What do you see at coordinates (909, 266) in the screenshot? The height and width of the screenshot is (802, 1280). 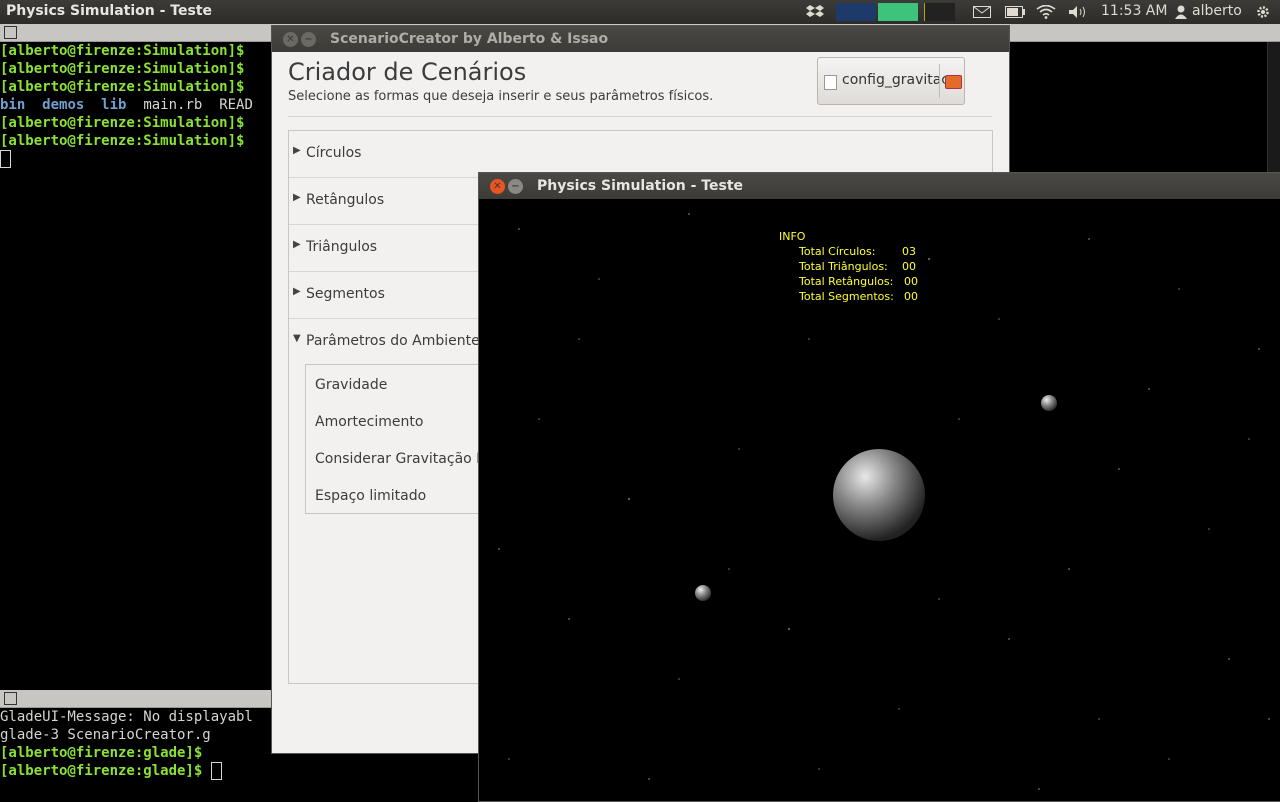 I see `info-value-triangles: 00` at bounding box center [909, 266].